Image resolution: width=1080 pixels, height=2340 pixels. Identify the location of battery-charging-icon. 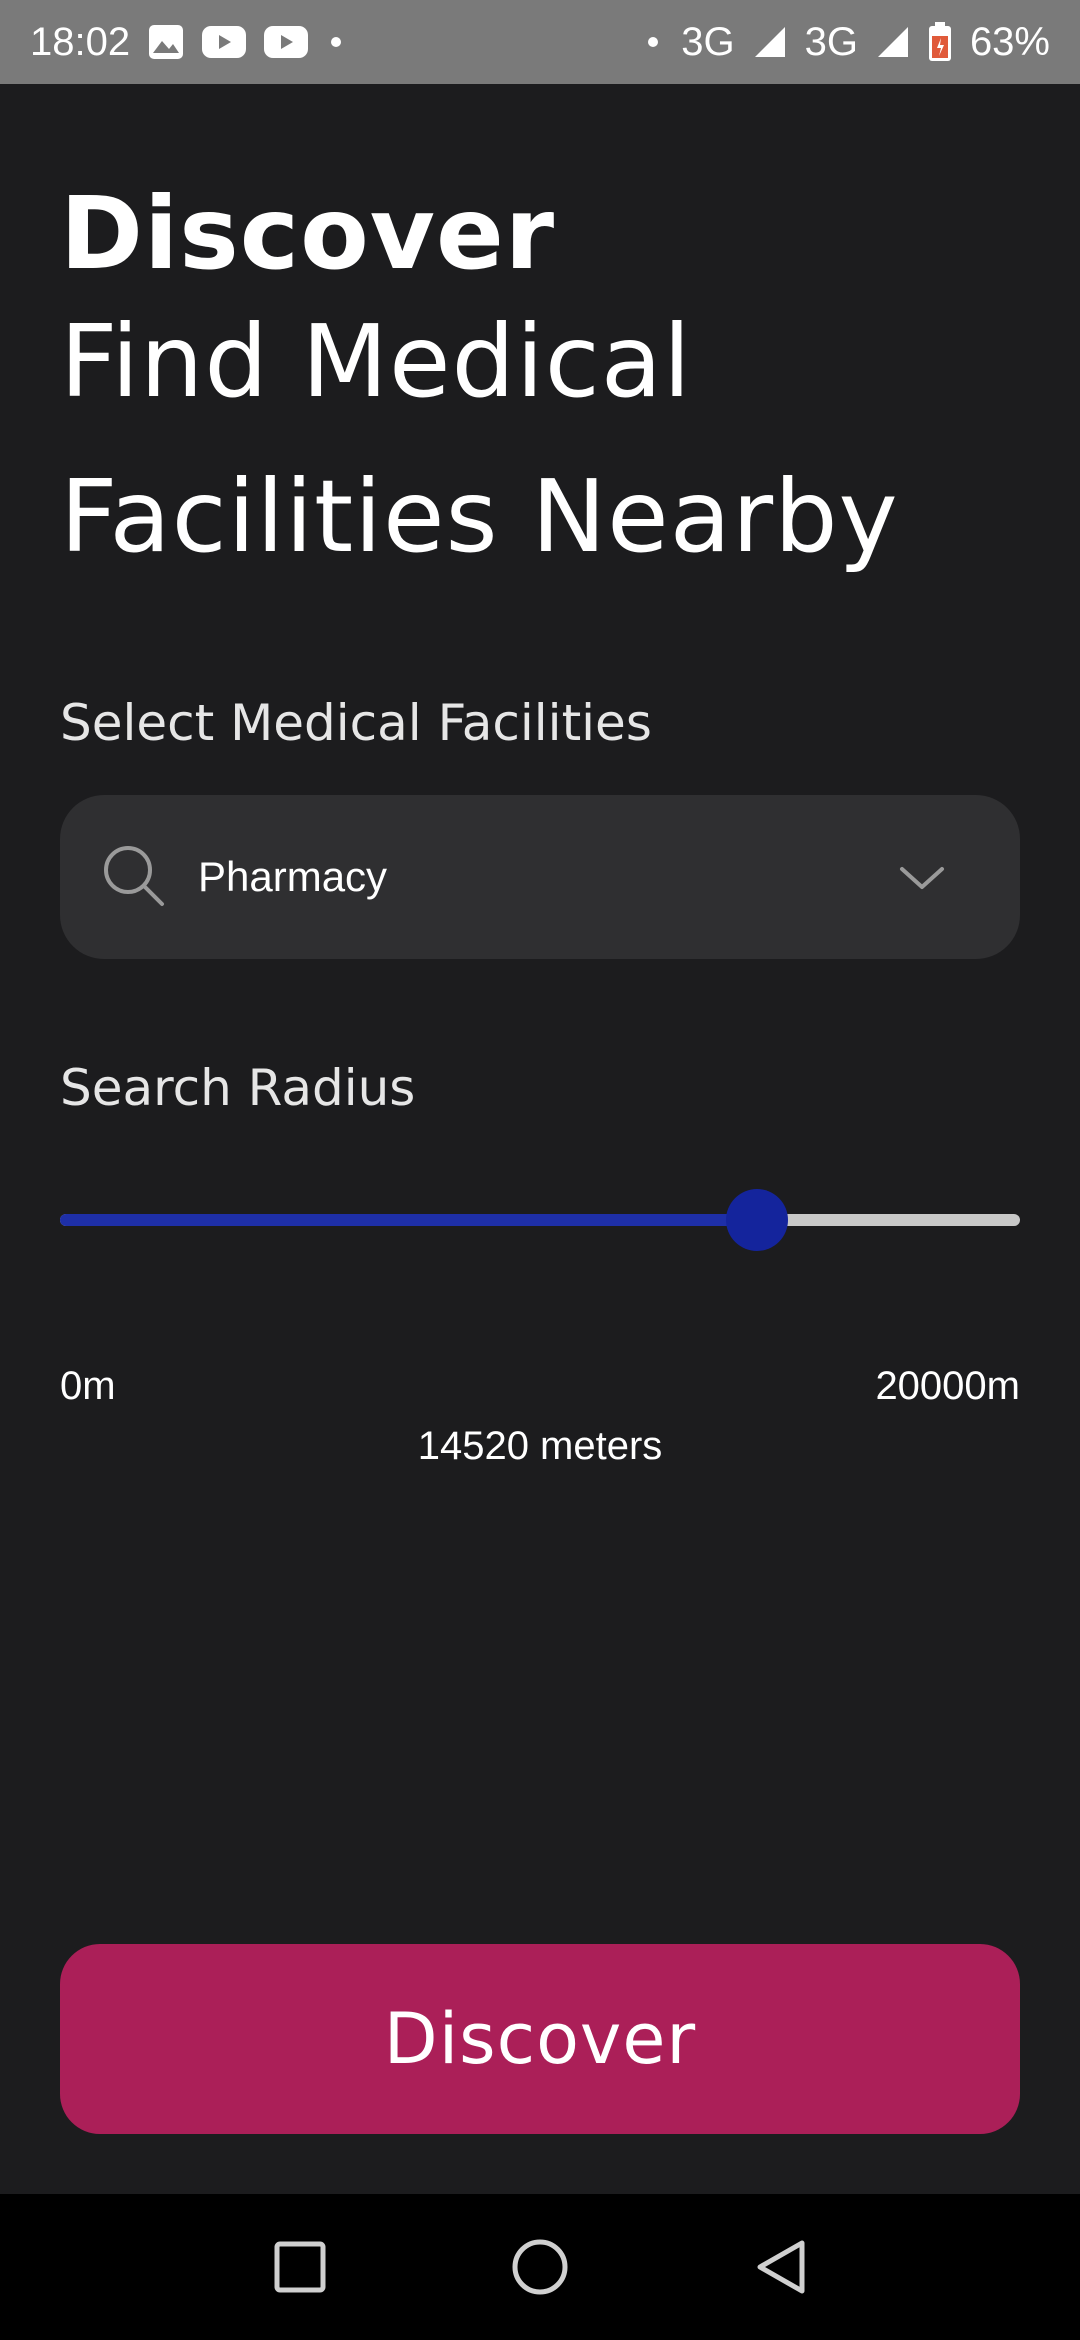
(940, 42).